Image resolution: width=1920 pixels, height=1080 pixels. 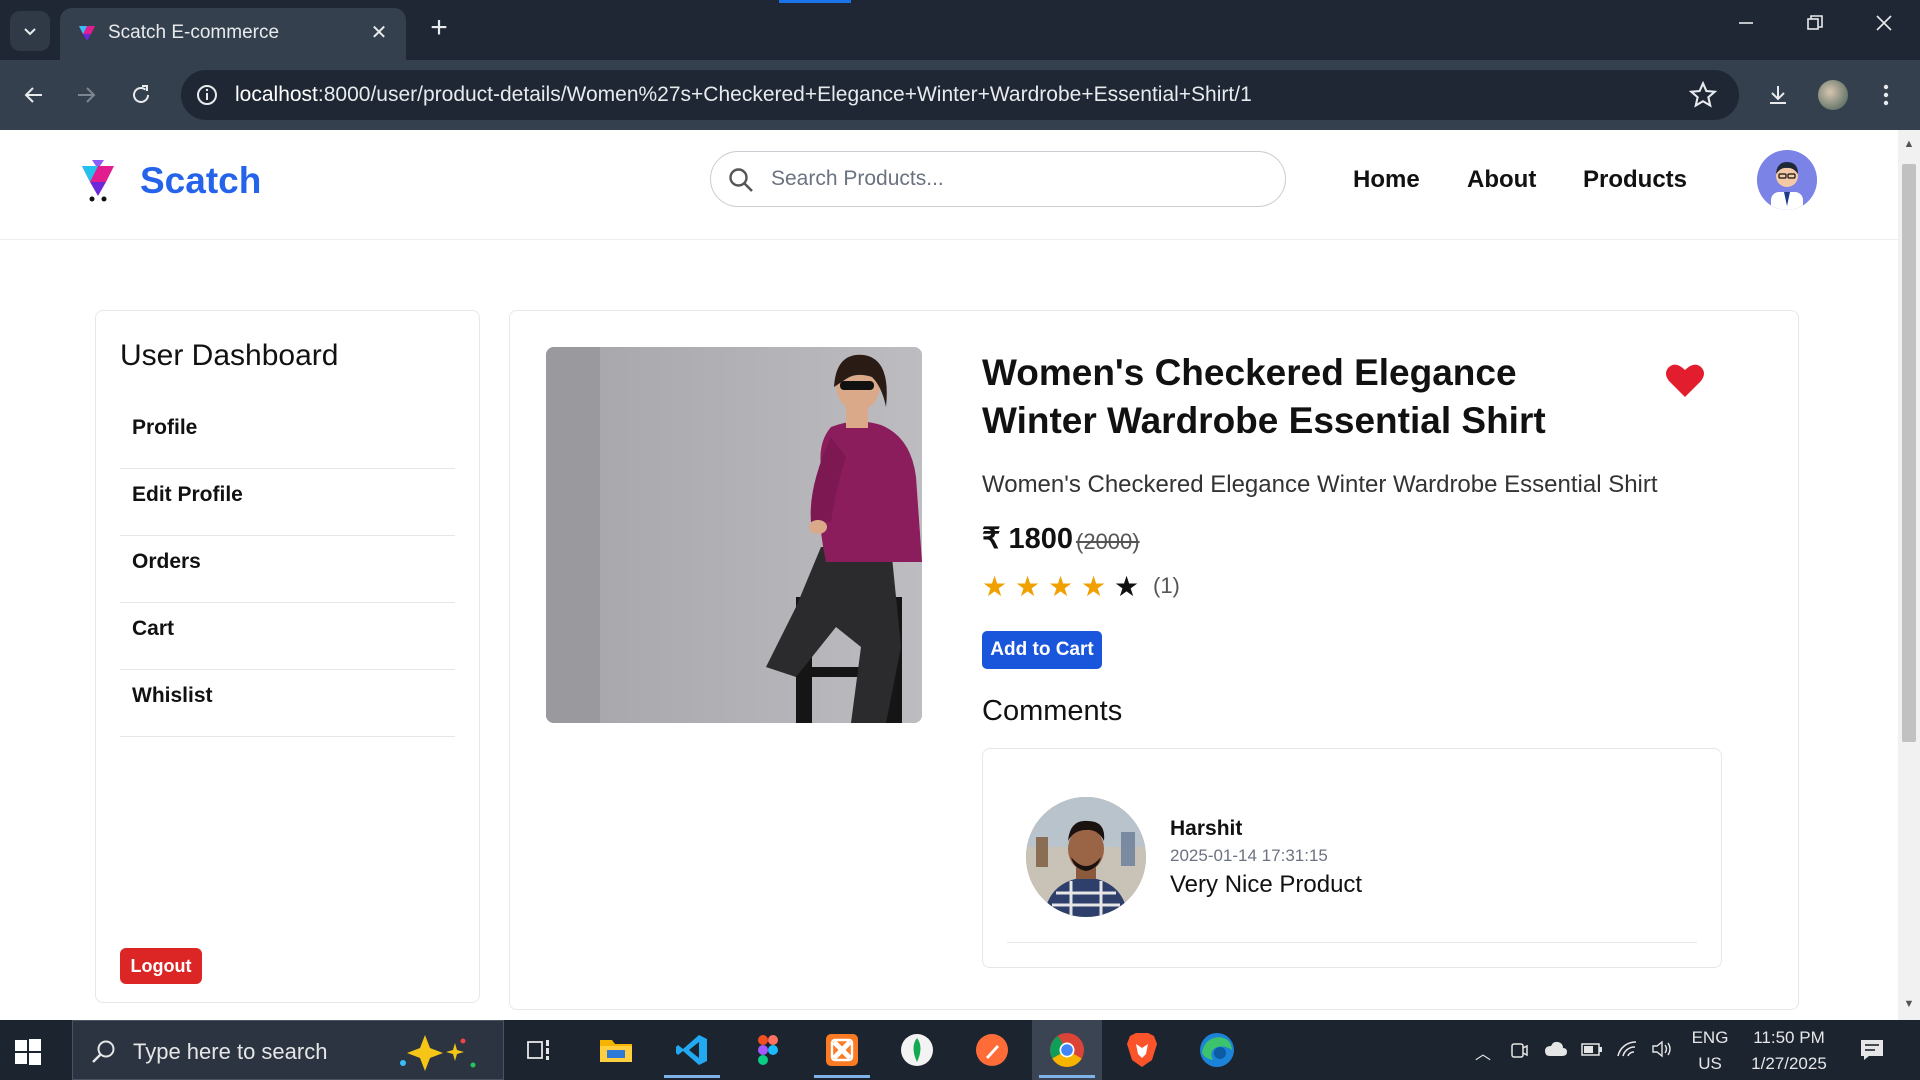 What do you see at coordinates (287, 710) in the screenshot?
I see `sidebar-item-wishlist: Whislist` at bounding box center [287, 710].